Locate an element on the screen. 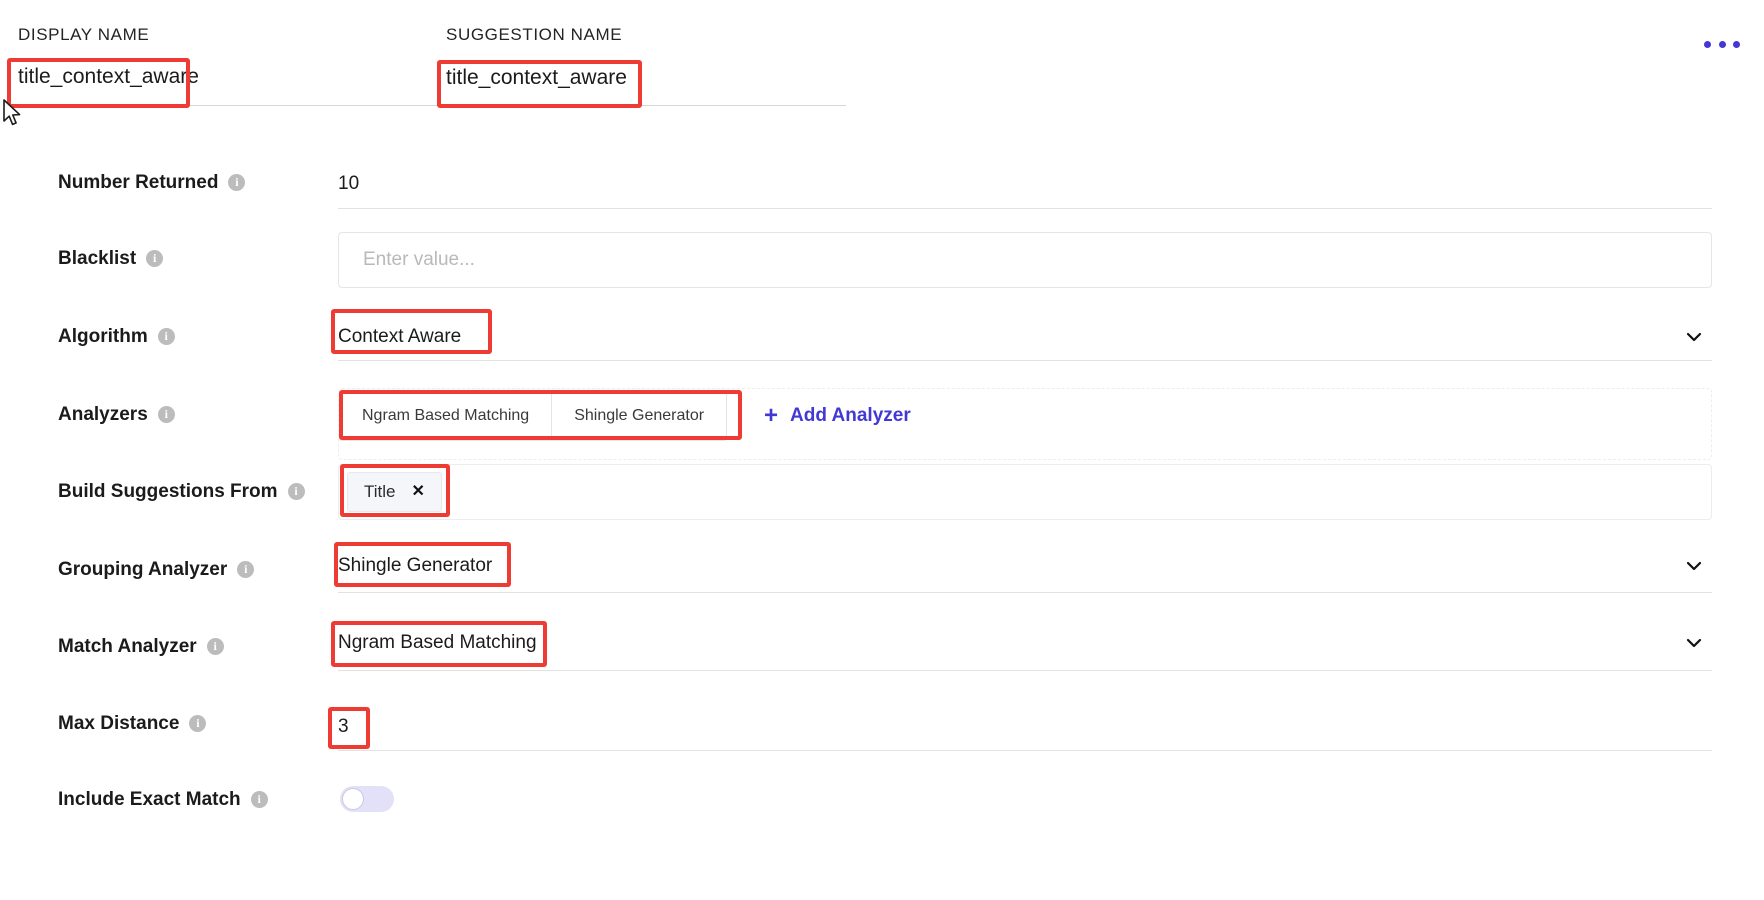 The width and height of the screenshot is (1764, 900). label-text: Match Analyzer is located at coordinates (127, 646).